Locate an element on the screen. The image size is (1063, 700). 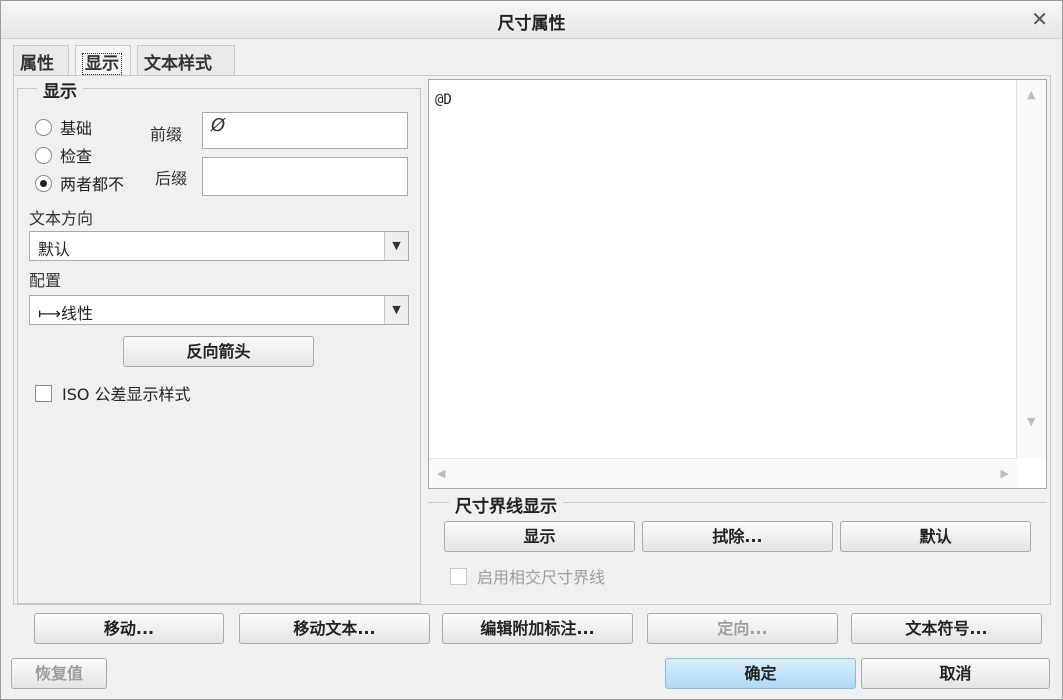
iso-tolerance-box is located at coordinates (43, 393).